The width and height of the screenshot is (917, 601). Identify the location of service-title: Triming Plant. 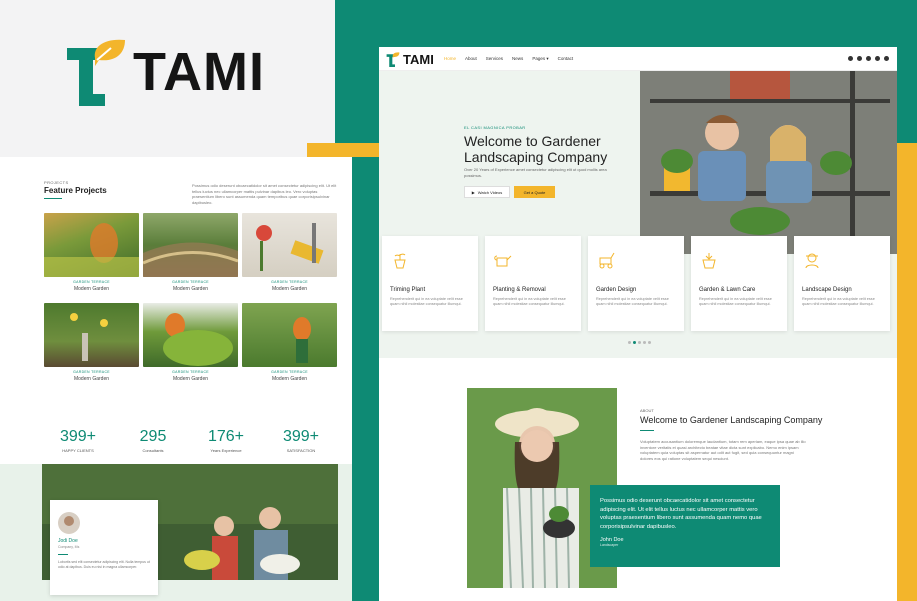
(408, 290).